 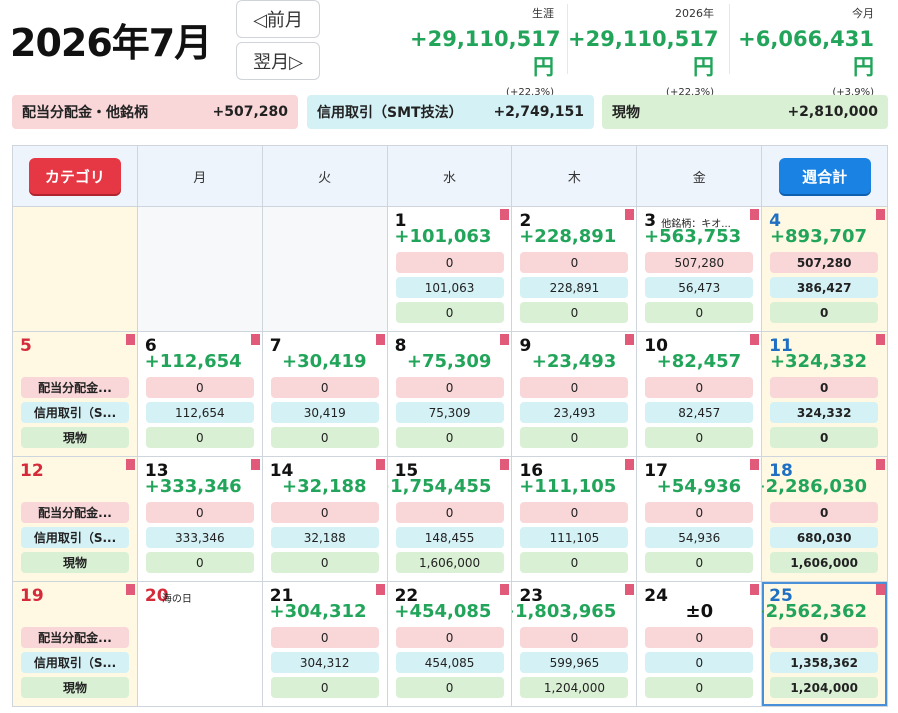 What do you see at coordinates (325, 176) in the screenshot?
I see `weekday-header: 火` at bounding box center [325, 176].